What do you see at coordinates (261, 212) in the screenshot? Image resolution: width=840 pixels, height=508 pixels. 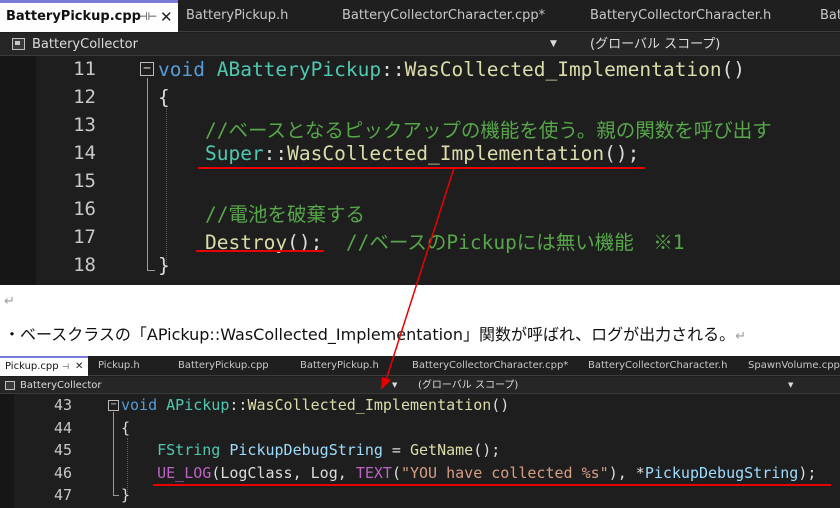 I see `code-line: //電池を破棄する` at bounding box center [261, 212].